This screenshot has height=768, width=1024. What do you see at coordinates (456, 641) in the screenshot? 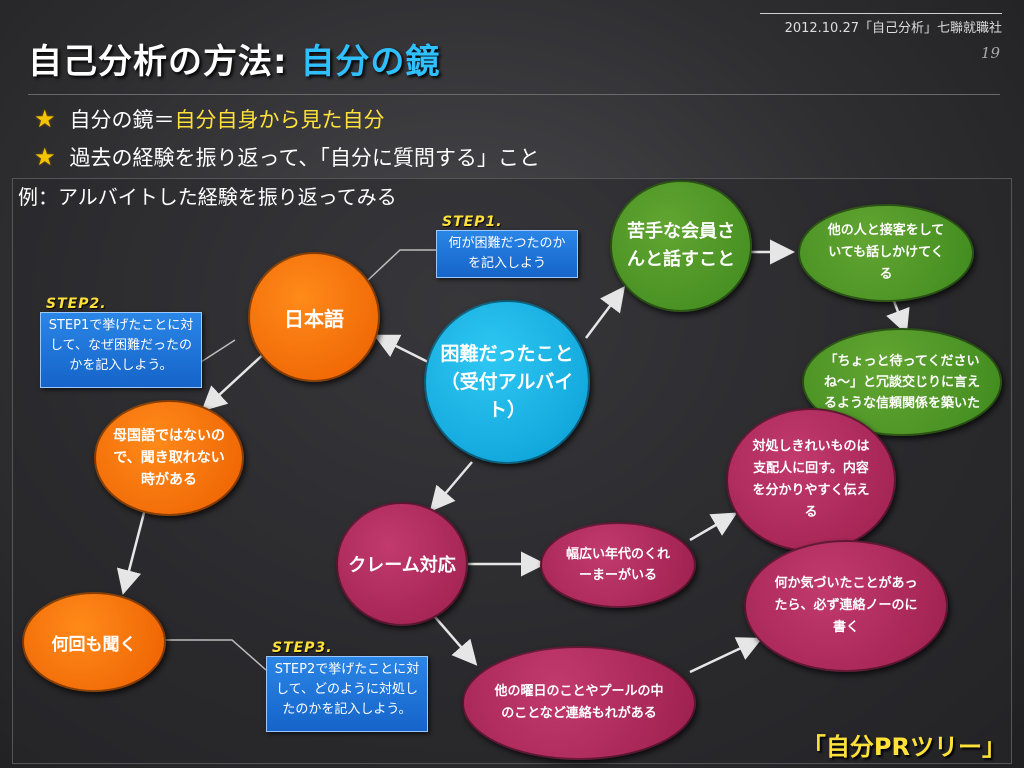
I see `arrow-claim-yobi` at bounding box center [456, 641].